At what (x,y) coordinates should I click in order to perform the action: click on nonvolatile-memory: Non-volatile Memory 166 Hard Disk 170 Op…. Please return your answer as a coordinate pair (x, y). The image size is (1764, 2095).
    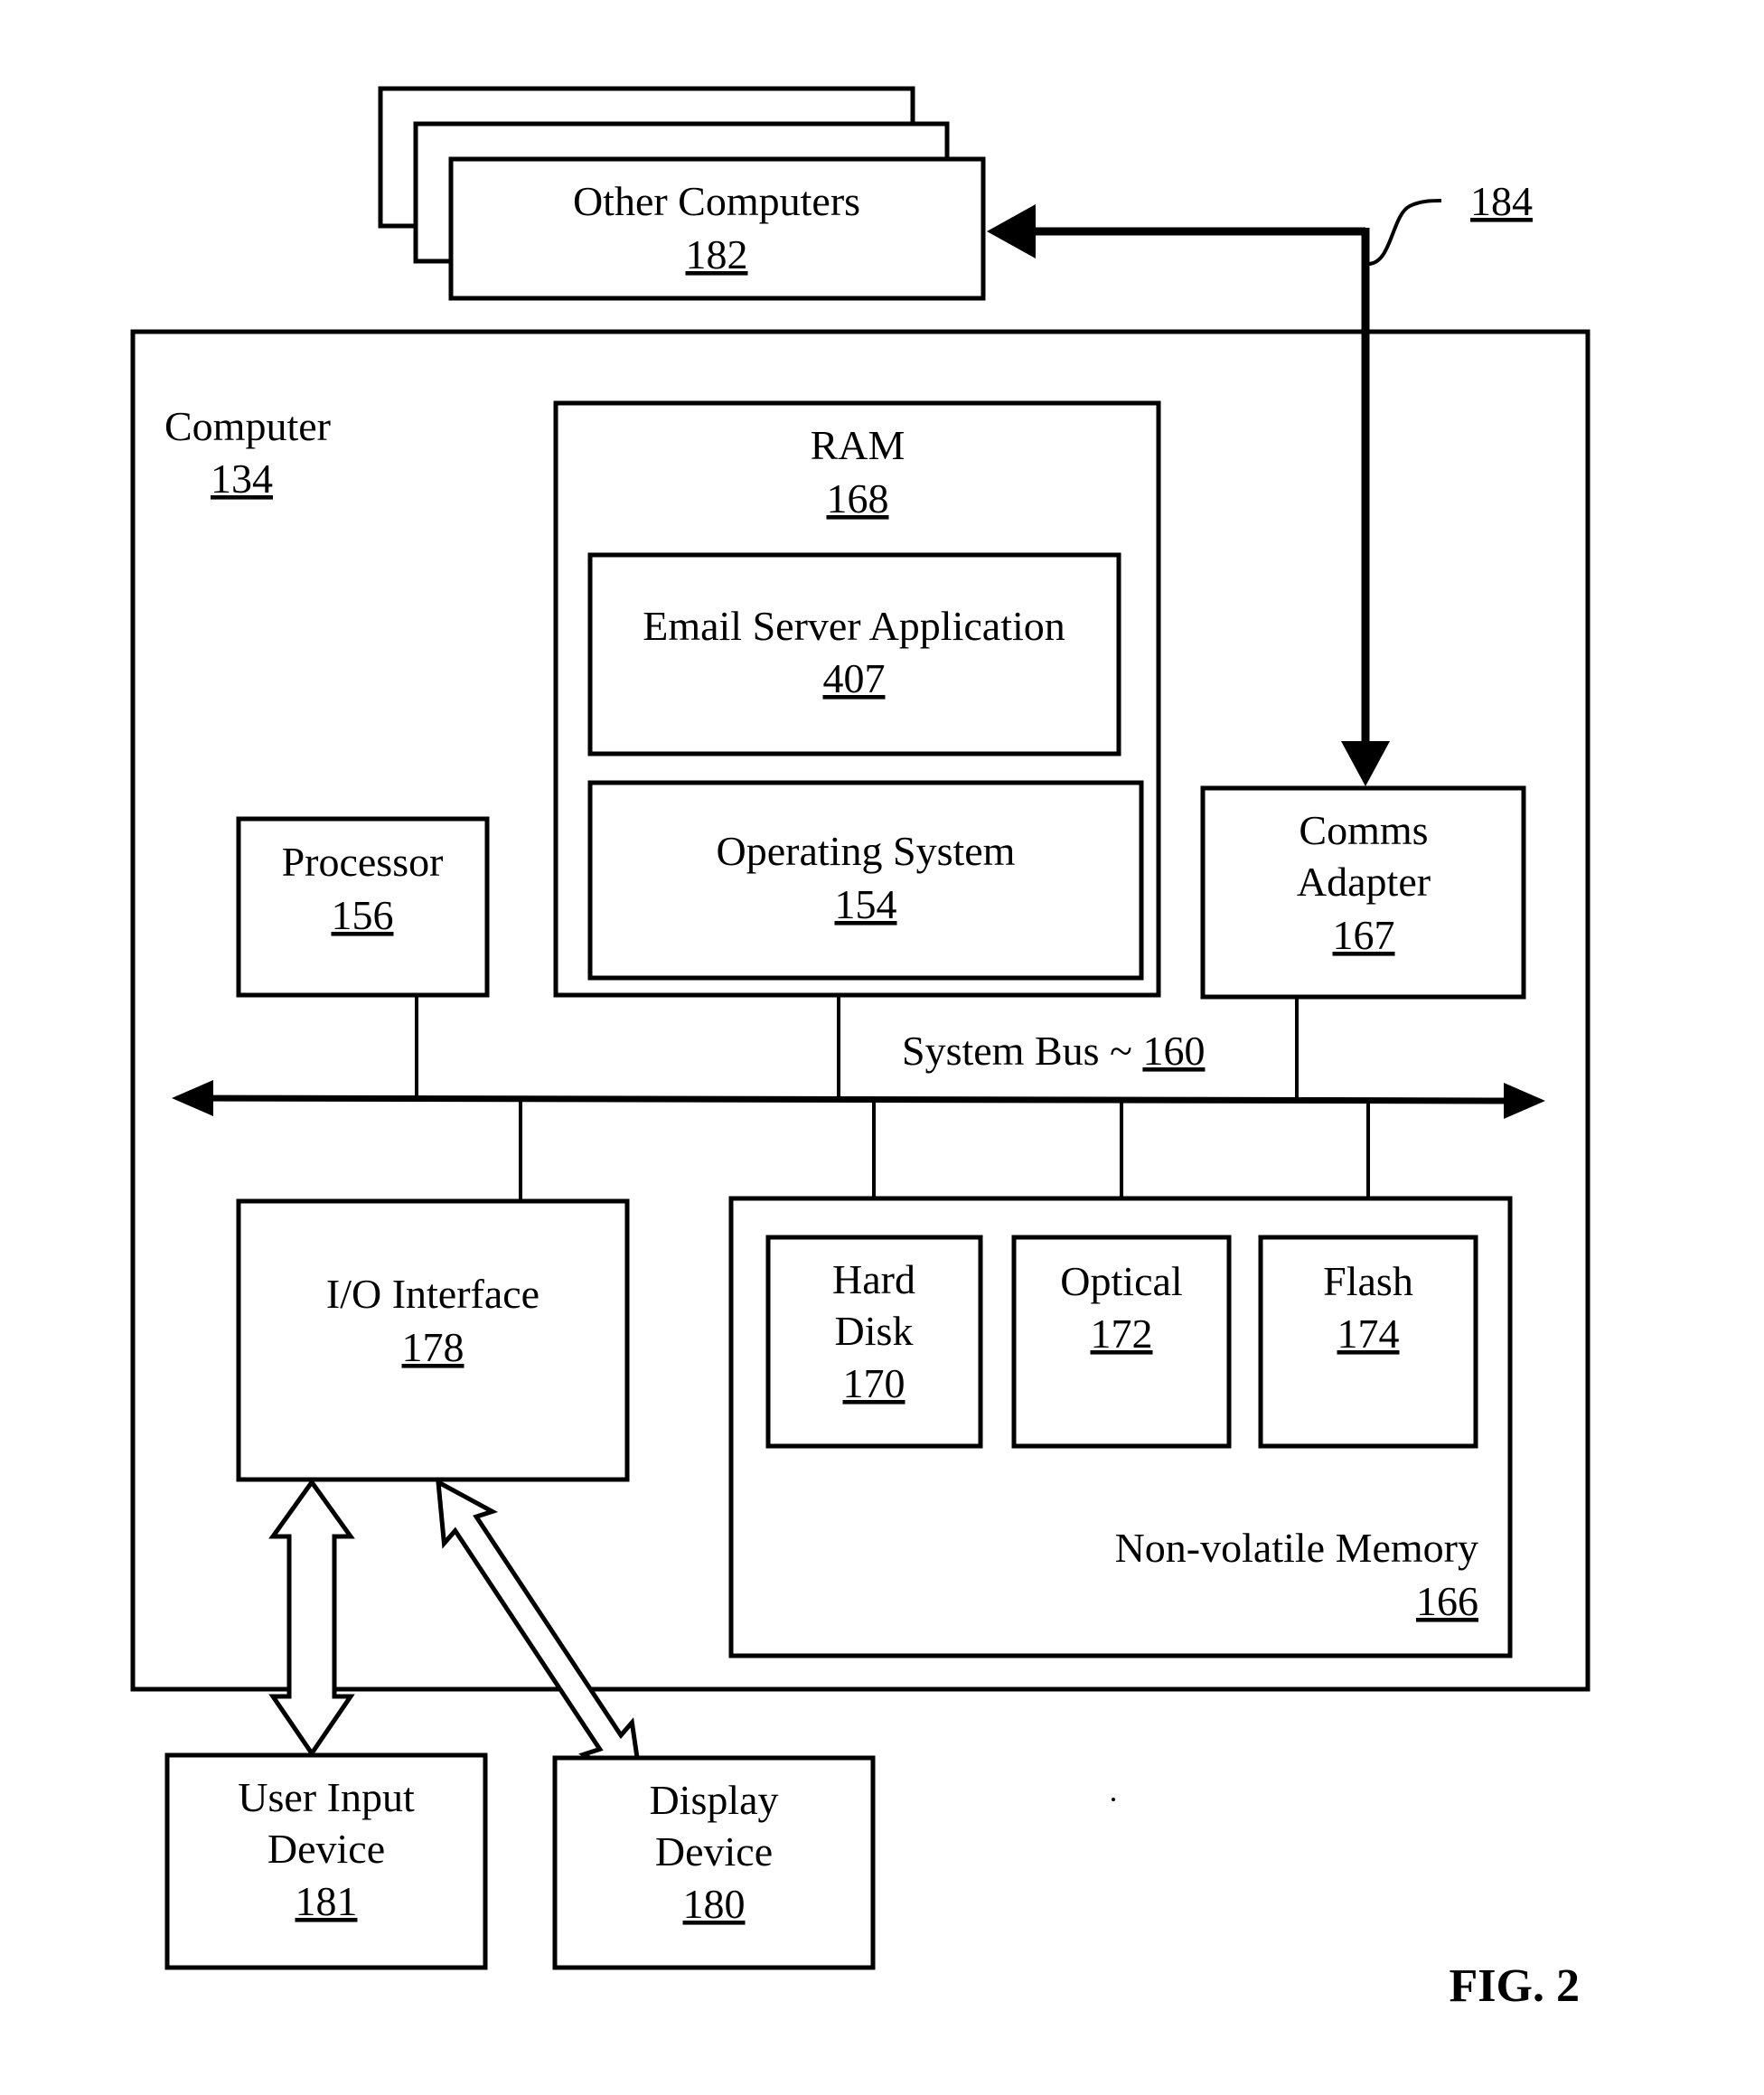
    Looking at the image, I should click on (1120, 1427).